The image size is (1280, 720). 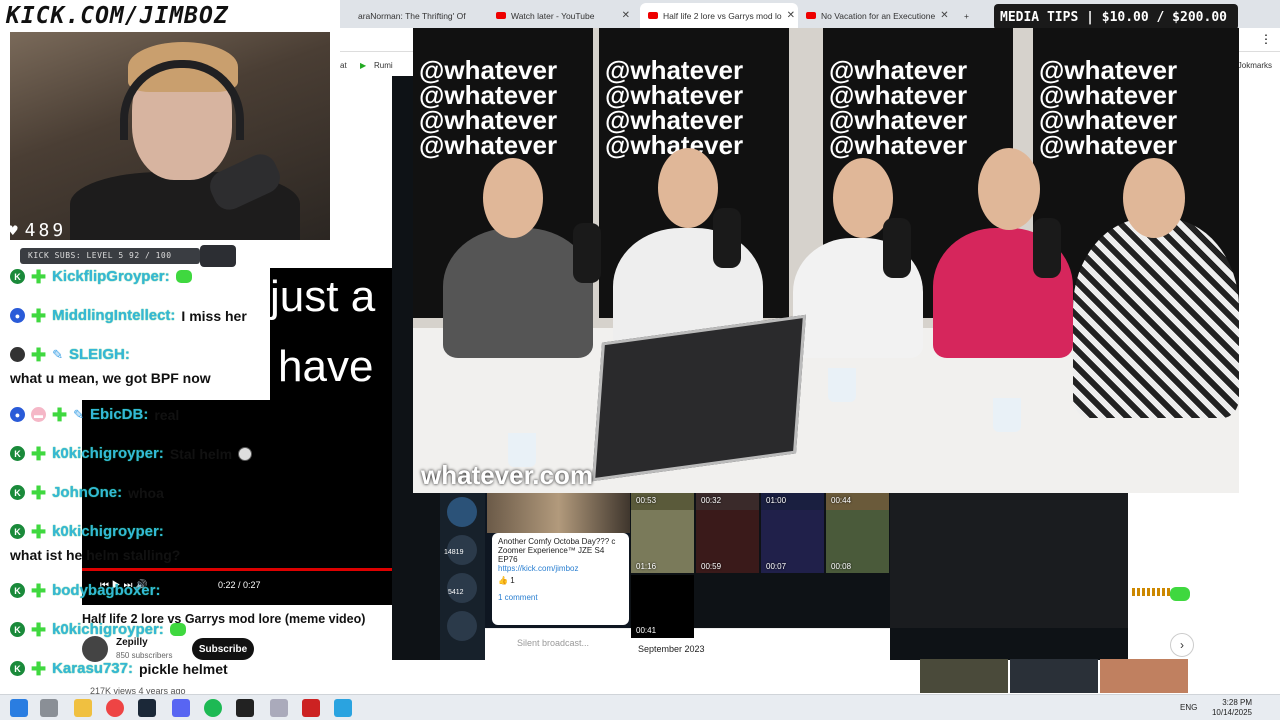 What do you see at coordinates (183, 668) in the screenshot?
I see `chat-text: pickle helmet` at bounding box center [183, 668].